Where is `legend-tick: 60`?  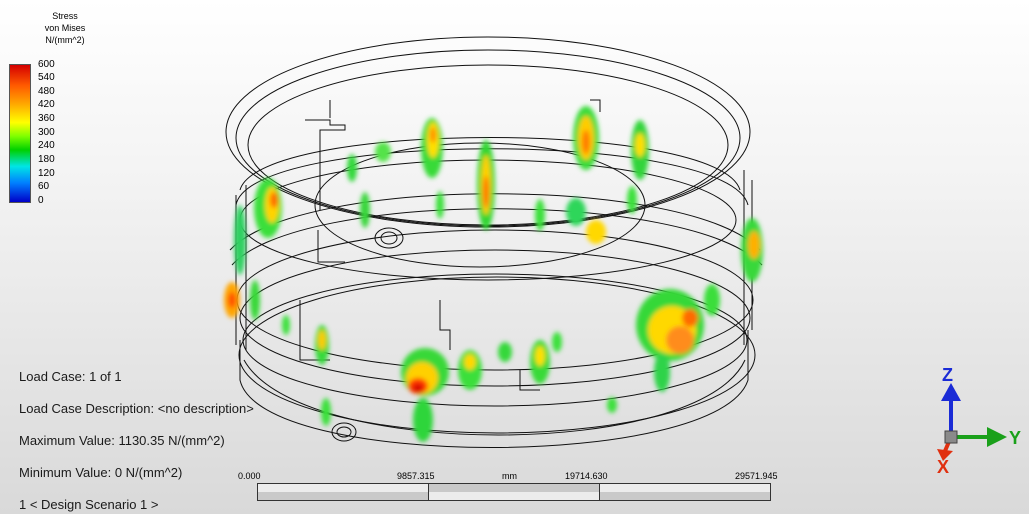
legend-tick: 60 is located at coordinates (44, 186).